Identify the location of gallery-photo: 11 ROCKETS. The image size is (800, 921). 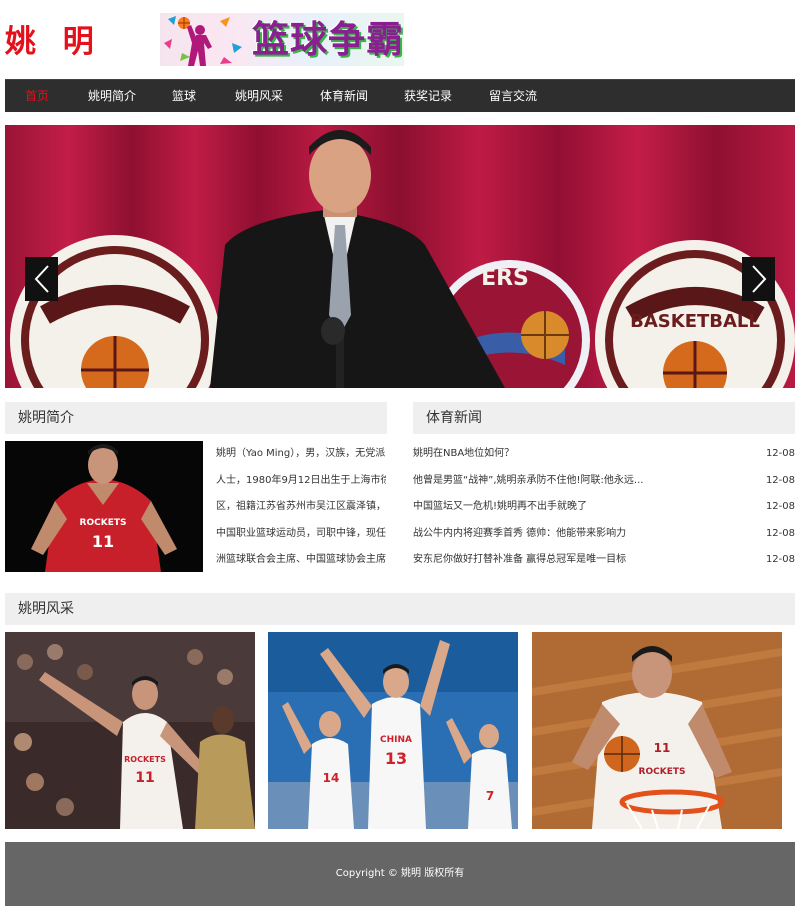
(657, 730).